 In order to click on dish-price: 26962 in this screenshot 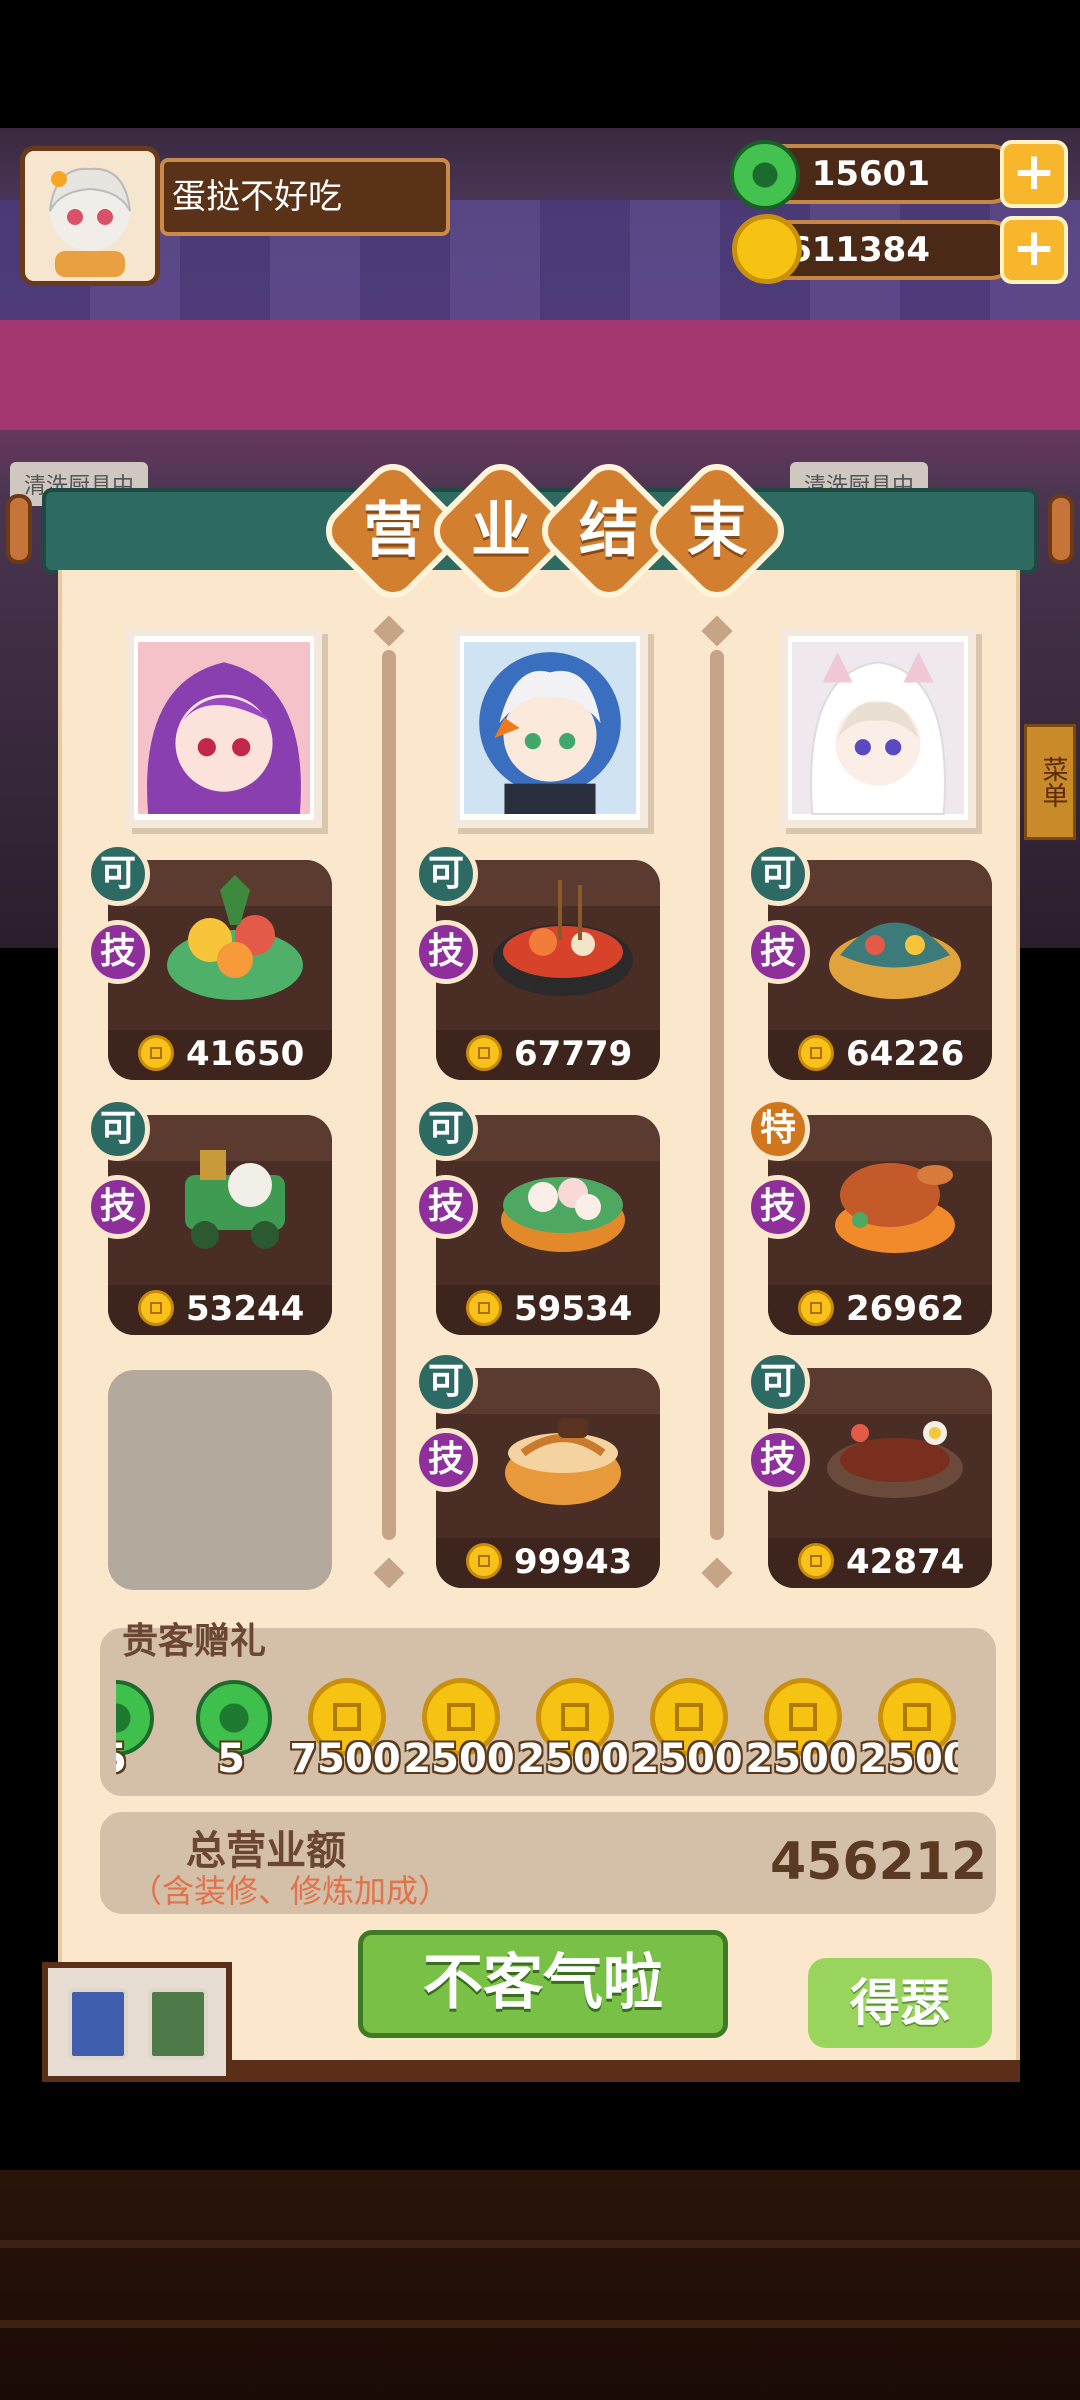, I will do `click(905, 1309)`.